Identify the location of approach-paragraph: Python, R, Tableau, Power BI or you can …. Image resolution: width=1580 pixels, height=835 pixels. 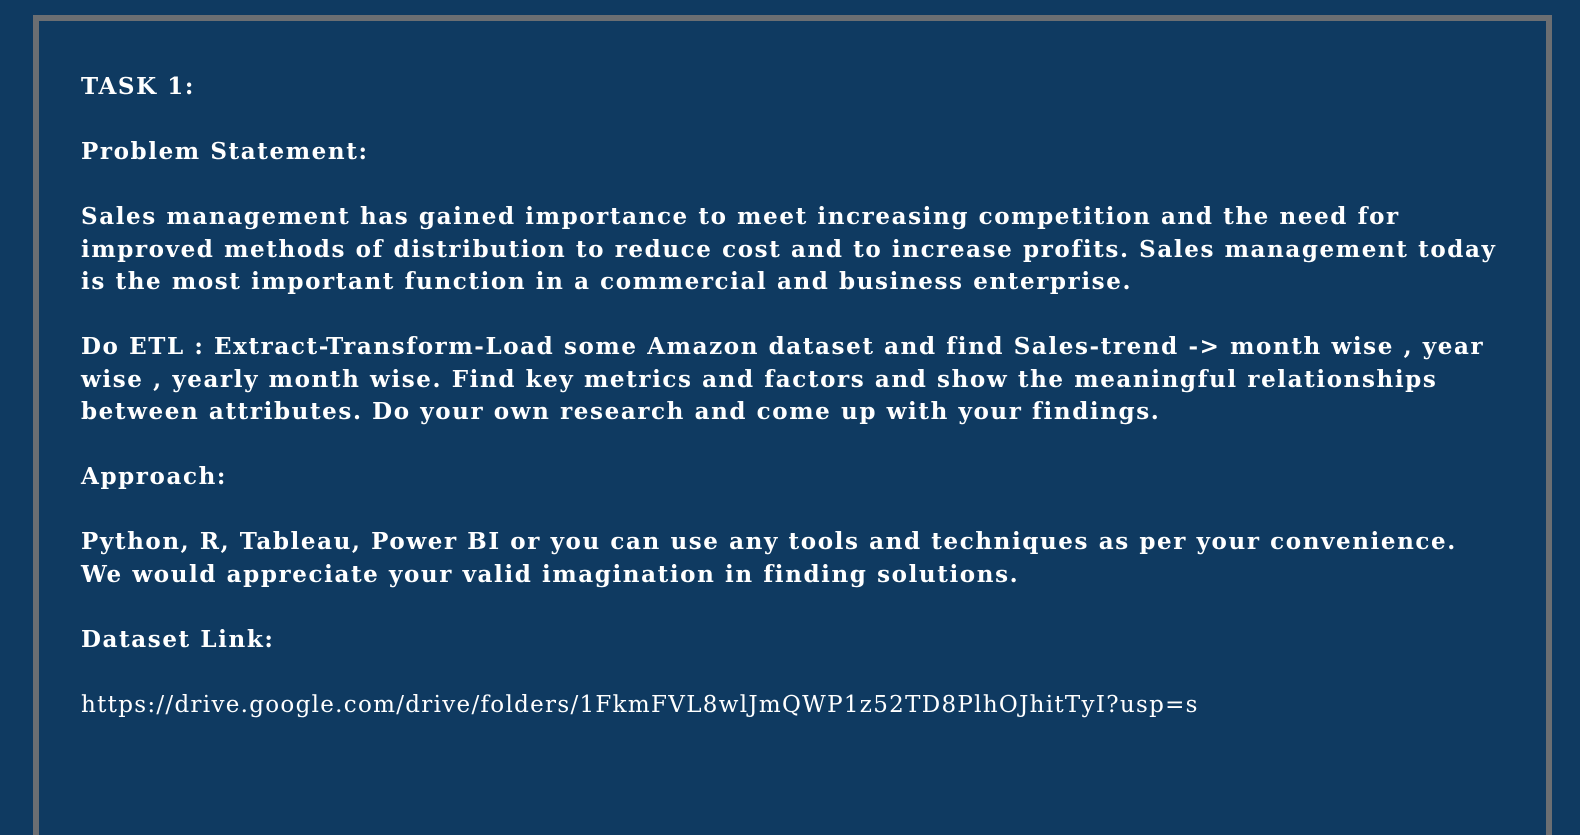
(769, 558).